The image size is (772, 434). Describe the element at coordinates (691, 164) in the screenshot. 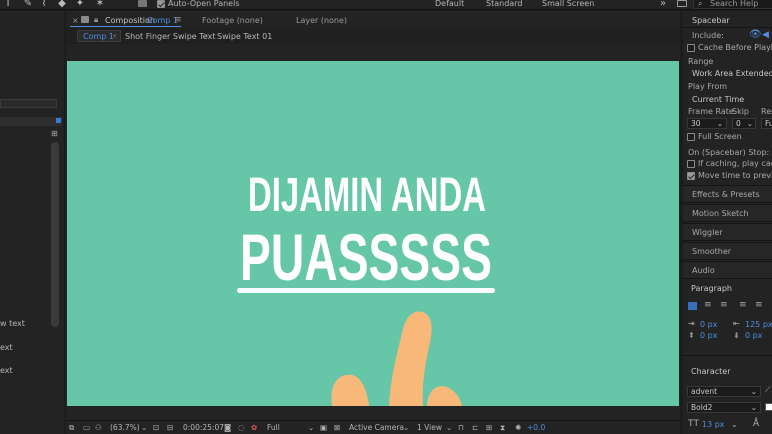

I see `if-caching-checkbox` at that location.